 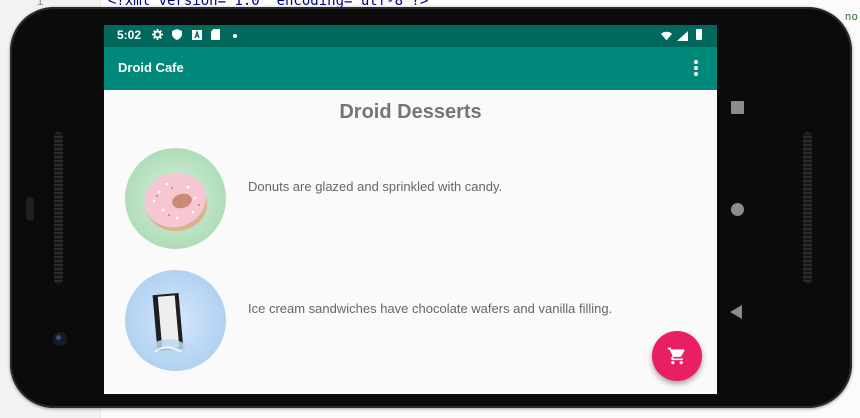 What do you see at coordinates (851, 16) in the screenshot?
I see `code-fragment: no` at bounding box center [851, 16].